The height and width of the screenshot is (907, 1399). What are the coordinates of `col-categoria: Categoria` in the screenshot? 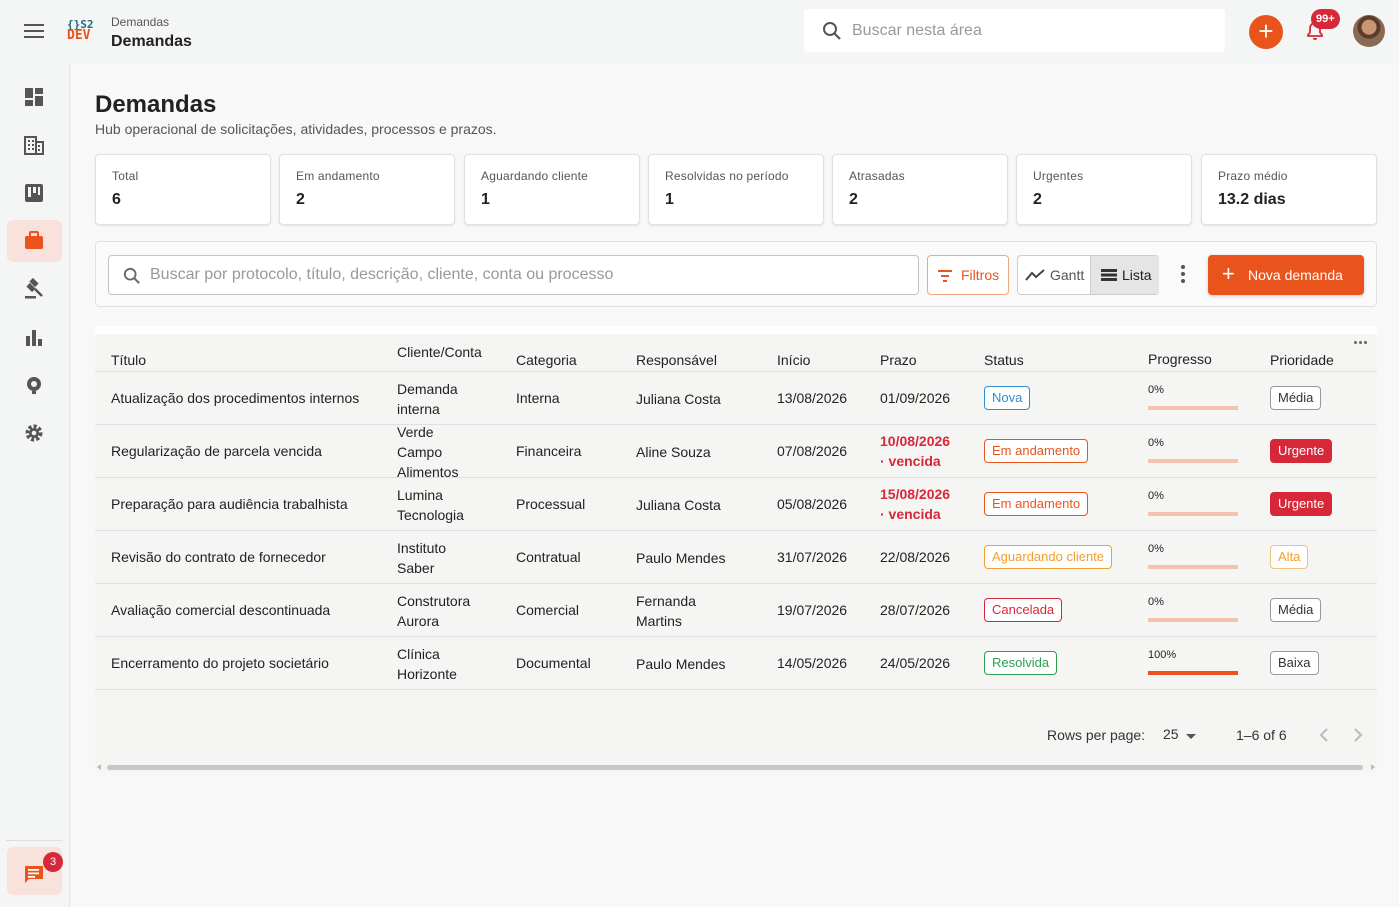 It's located at (546, 360).